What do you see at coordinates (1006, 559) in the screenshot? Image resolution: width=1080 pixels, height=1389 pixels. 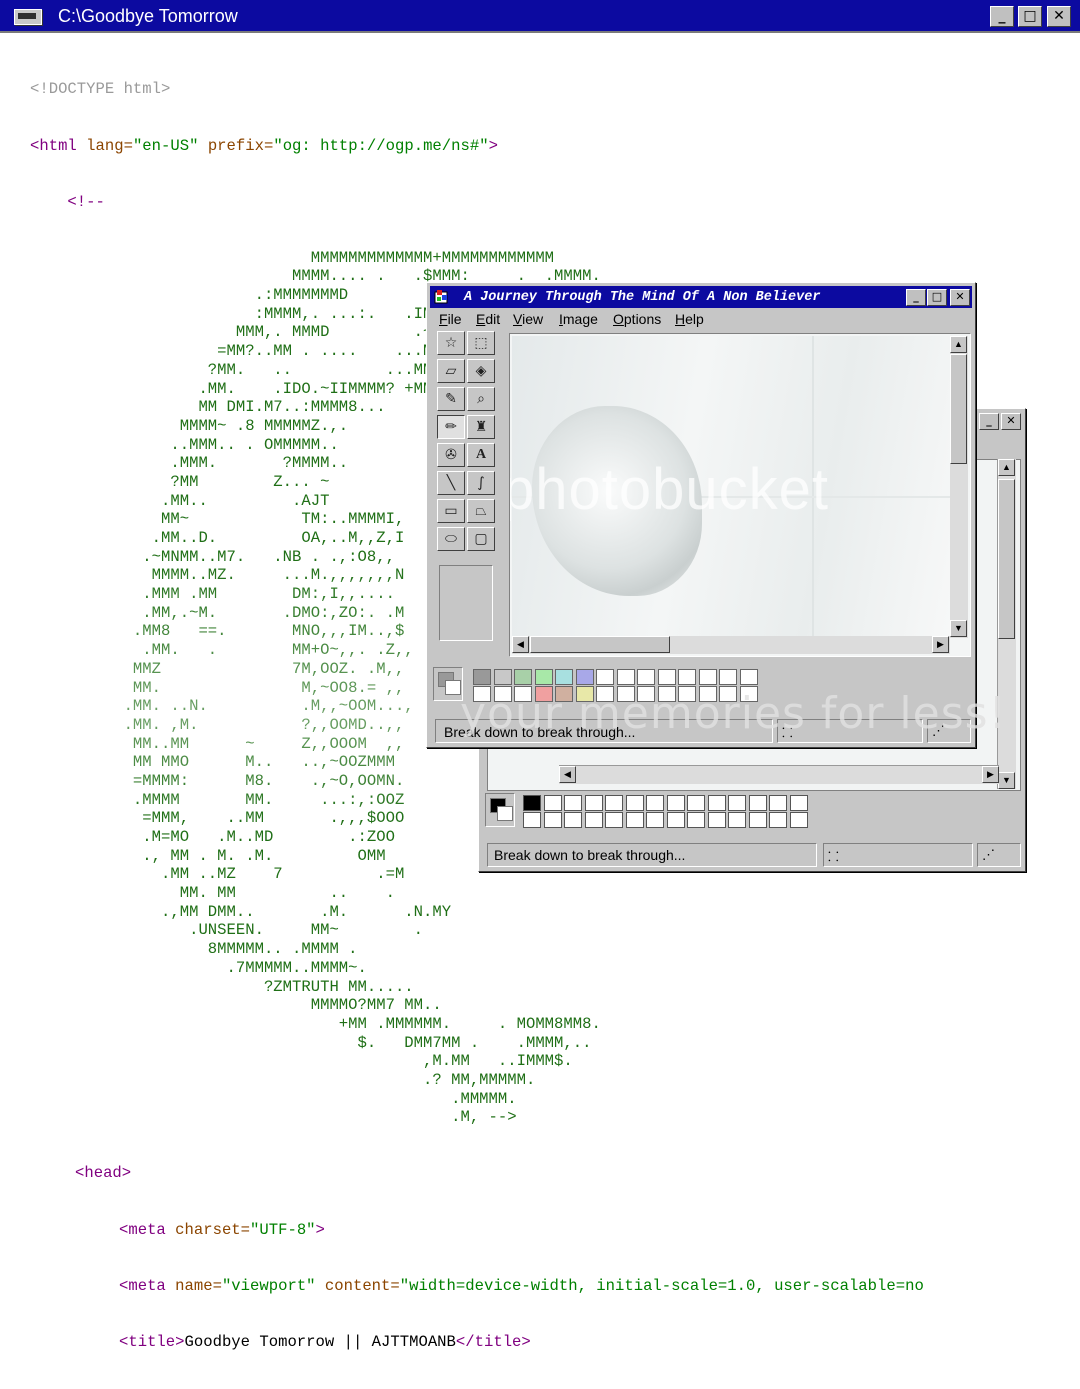 I see `back-scroll-thumb` at bounding box center [1006, 559].